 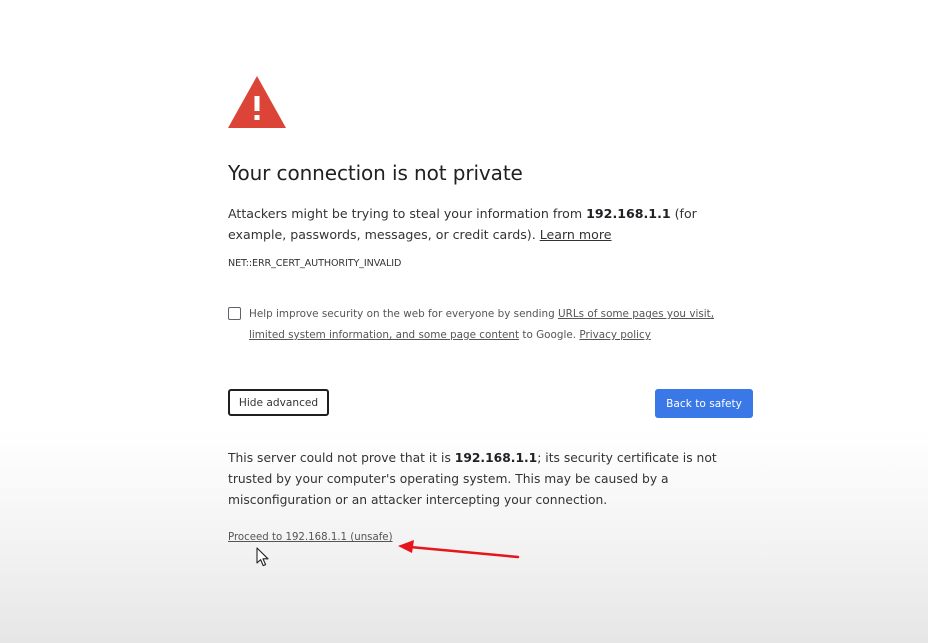 What do you see at coordinates (628, 213) in the screenshot?
I see `message-host: 192.168.1.1` at bounding box center [628, 213].